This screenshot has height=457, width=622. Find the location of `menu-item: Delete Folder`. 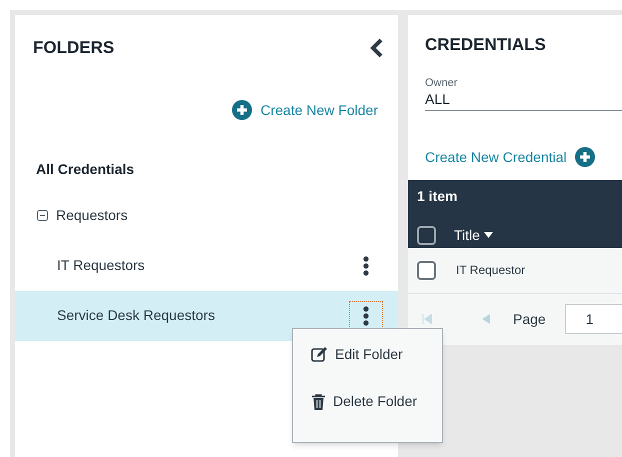

menu-item: Delete Folder is located at coordinates (367, 401).